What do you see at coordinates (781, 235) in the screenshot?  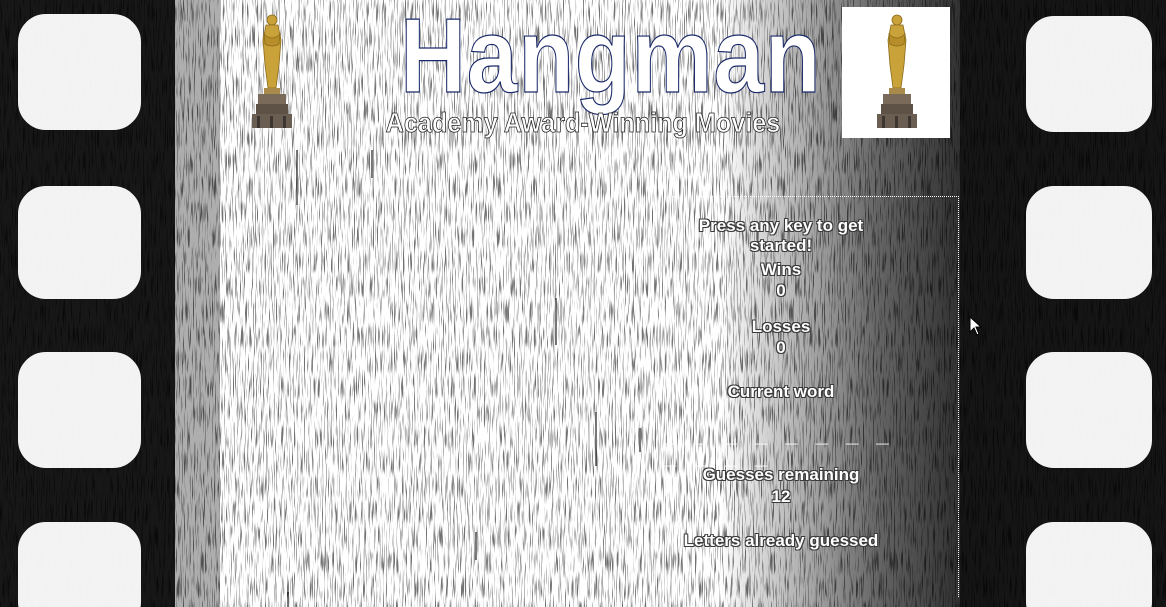 I see `start-prompt: Press any key to get started!` at bounding box center [781, 235].